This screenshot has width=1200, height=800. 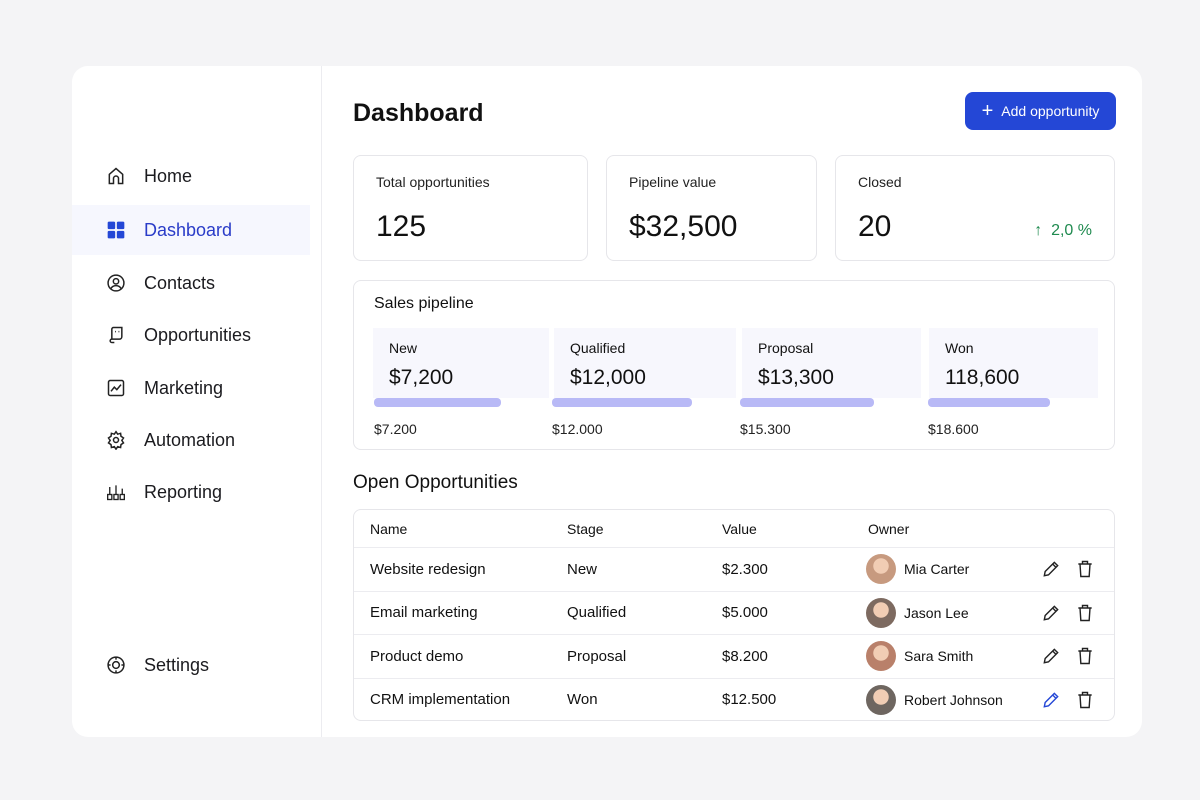 What do you see at coordinates (683, 226) in the screenshot?
I see `stat-value: $32,500` at bounding box center [683, 226].